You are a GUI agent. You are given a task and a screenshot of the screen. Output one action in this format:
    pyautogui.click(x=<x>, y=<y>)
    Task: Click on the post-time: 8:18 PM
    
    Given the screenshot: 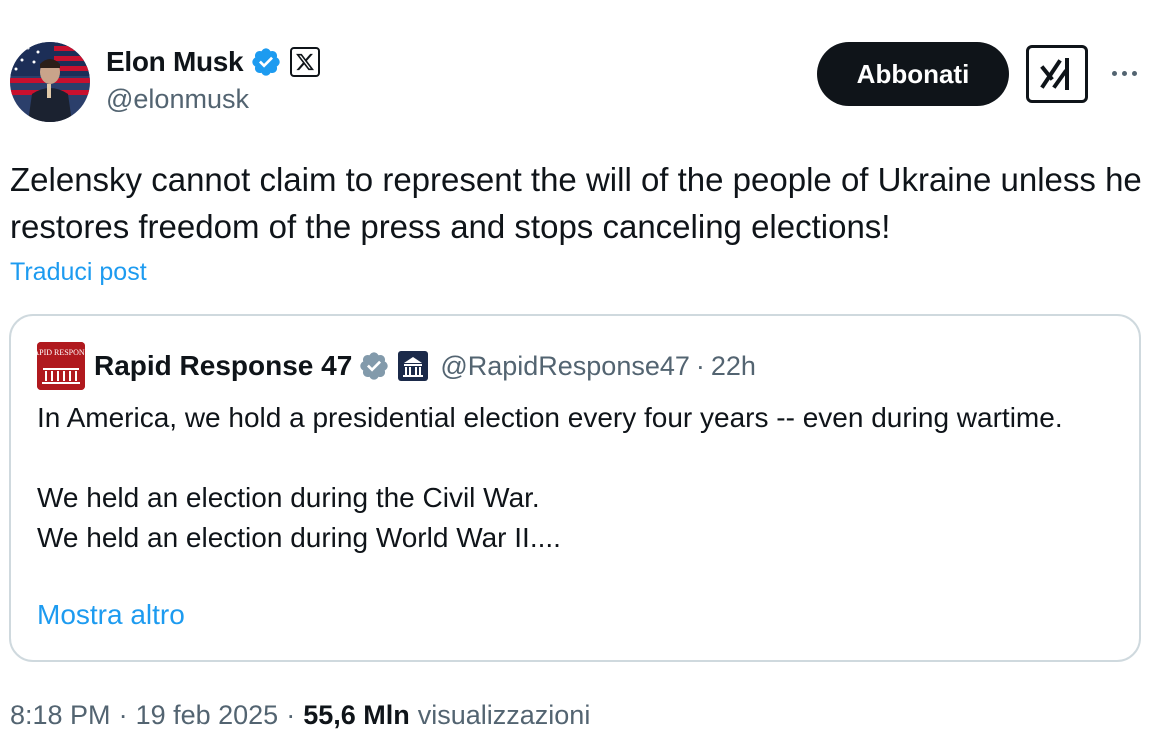 What is the action you would take?
    pyautogui.click(x=60, y=715)
    